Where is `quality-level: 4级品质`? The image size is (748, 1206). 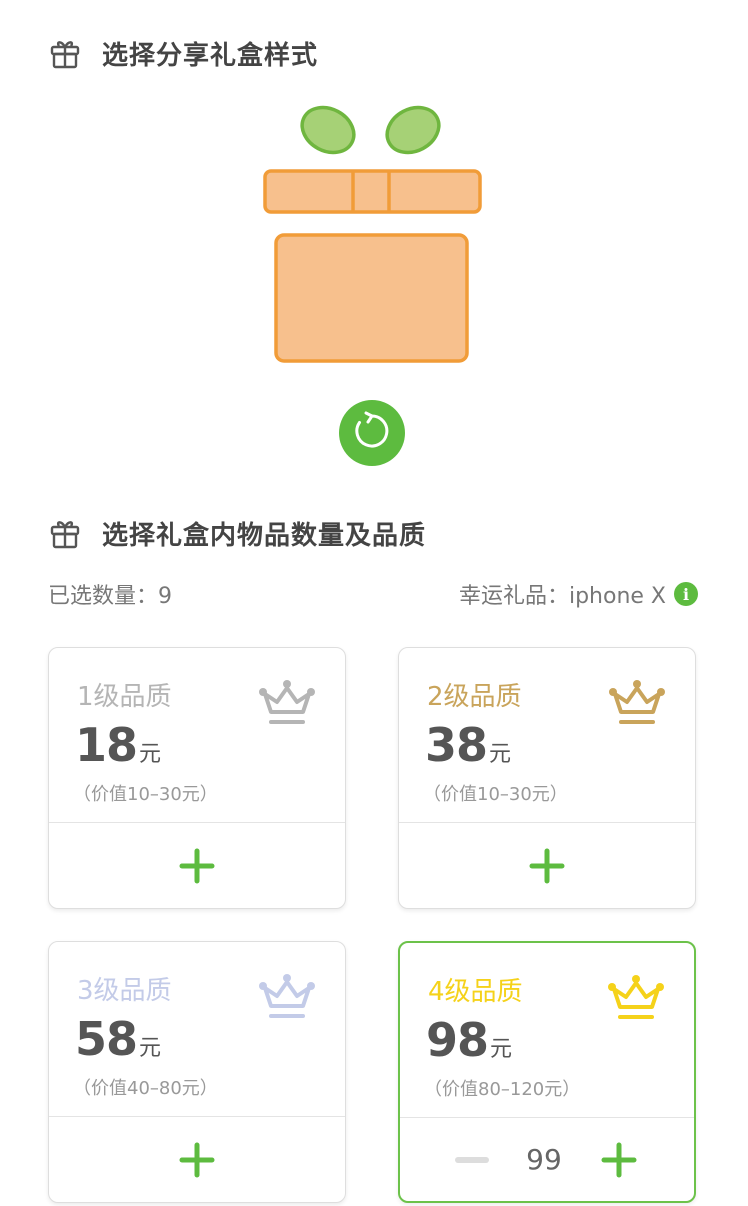
quality-level: 4级品质 is located at coordinates (475, 992).